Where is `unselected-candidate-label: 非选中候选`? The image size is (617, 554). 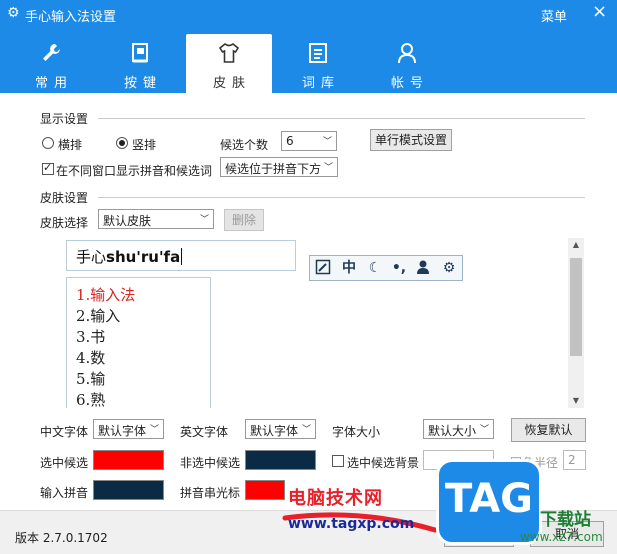 unselected-candidate-label: 非选中候选 is located at coordinates (210, 463).